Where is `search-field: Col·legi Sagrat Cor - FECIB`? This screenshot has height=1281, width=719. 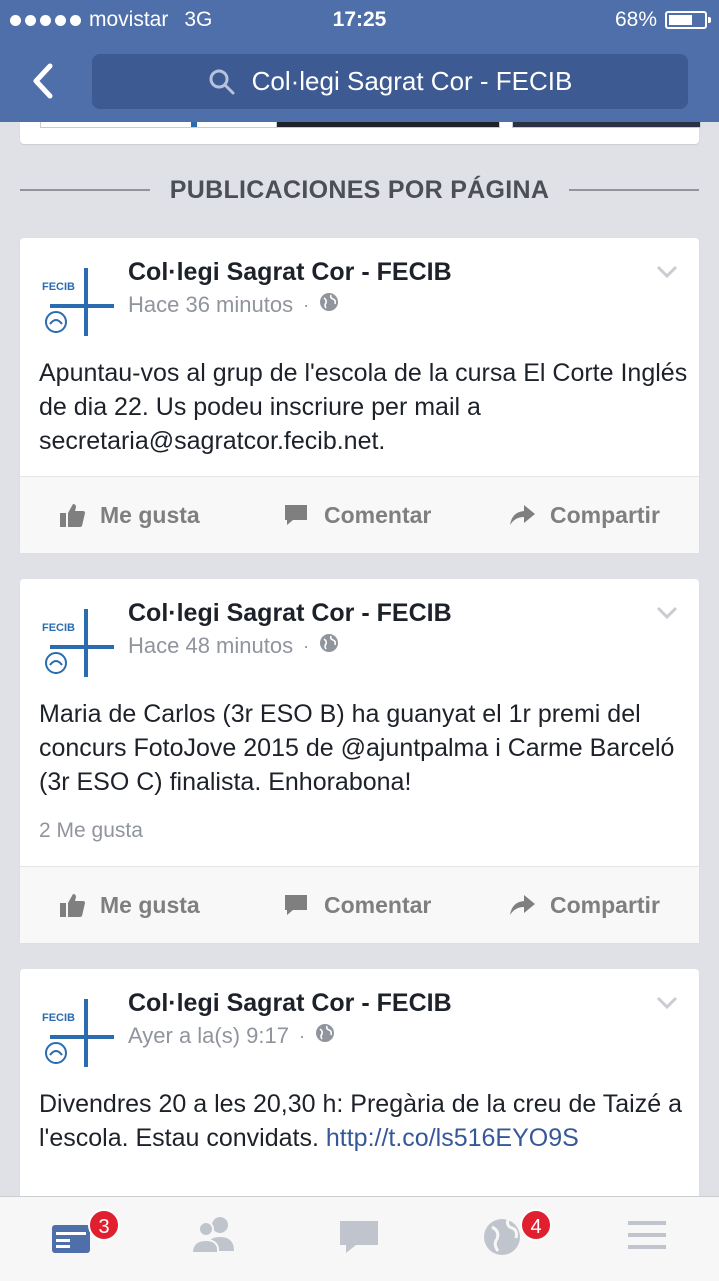 search-field: Col·legi Sagrat Cor - FECIB is located at coordinates (390, 81).